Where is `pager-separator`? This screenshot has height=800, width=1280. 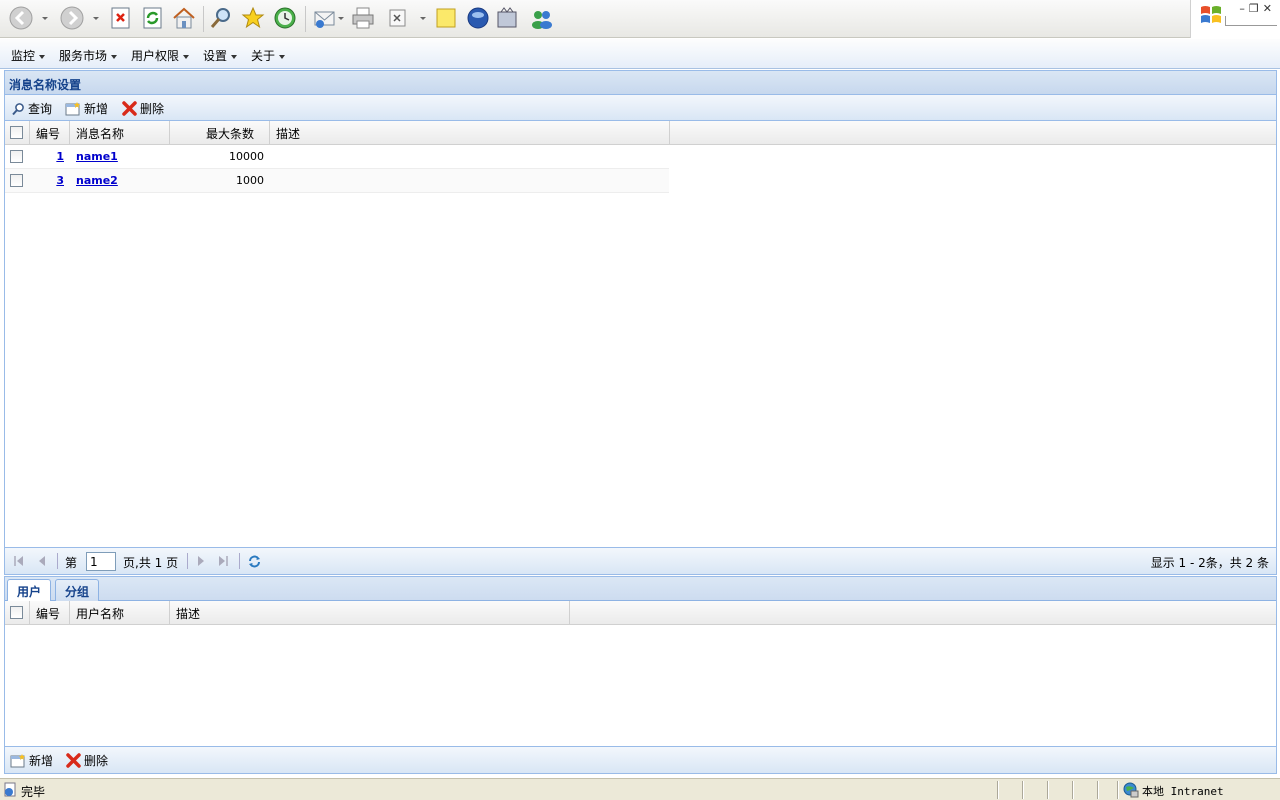
pager-separator is located at coordinates (239, 561).